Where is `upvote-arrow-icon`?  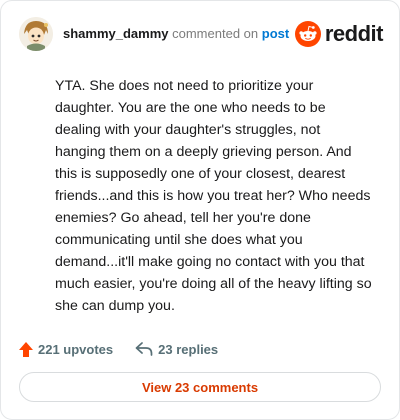
upvote-arrow-icon is located at coordinates (26, 349).